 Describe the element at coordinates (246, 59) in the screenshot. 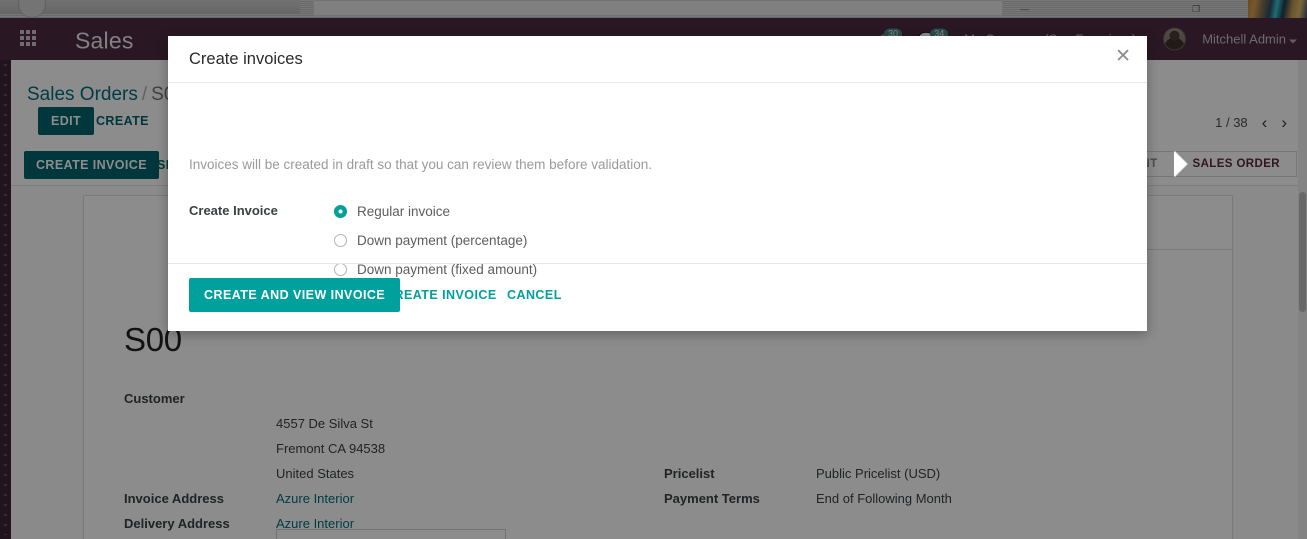

I see `dialog-title: Create invoices` at that location.